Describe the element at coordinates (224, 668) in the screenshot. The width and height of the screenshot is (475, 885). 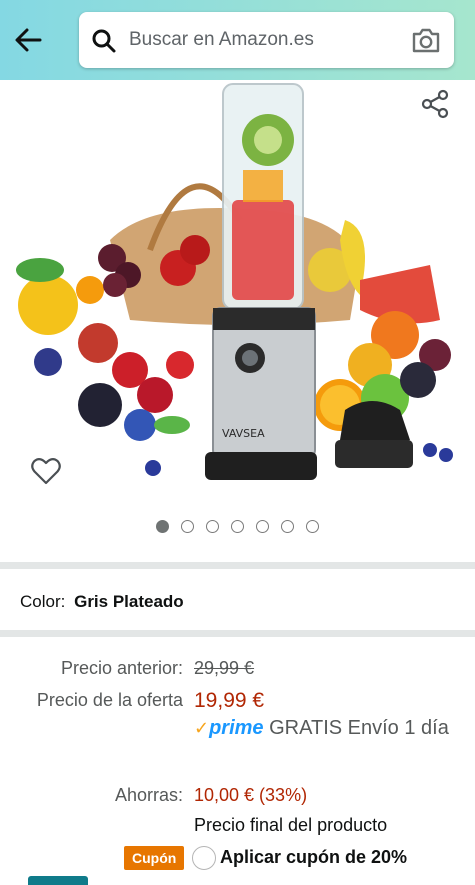
I see `previous-price-value: 29,99 €` at that location.